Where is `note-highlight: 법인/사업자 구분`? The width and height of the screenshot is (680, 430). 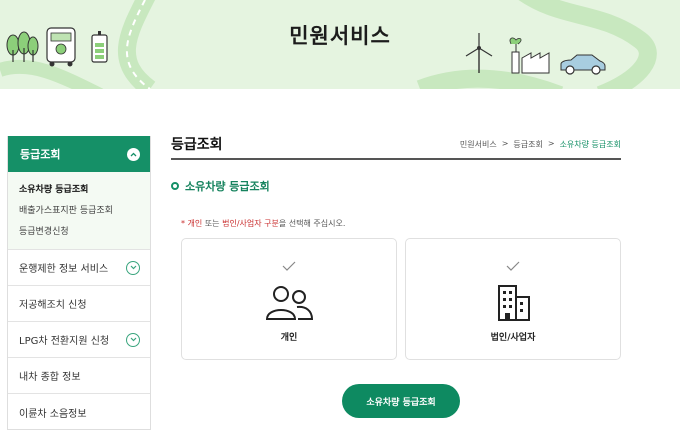
note-highlight: 법인/사업자 구분 is located at coordinates (250, 223).